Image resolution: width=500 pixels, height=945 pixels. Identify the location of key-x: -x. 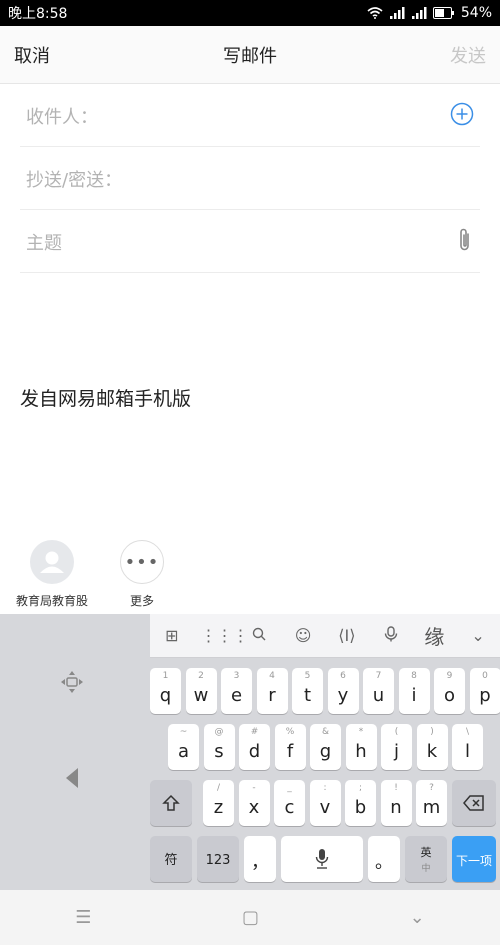
(254, 803).